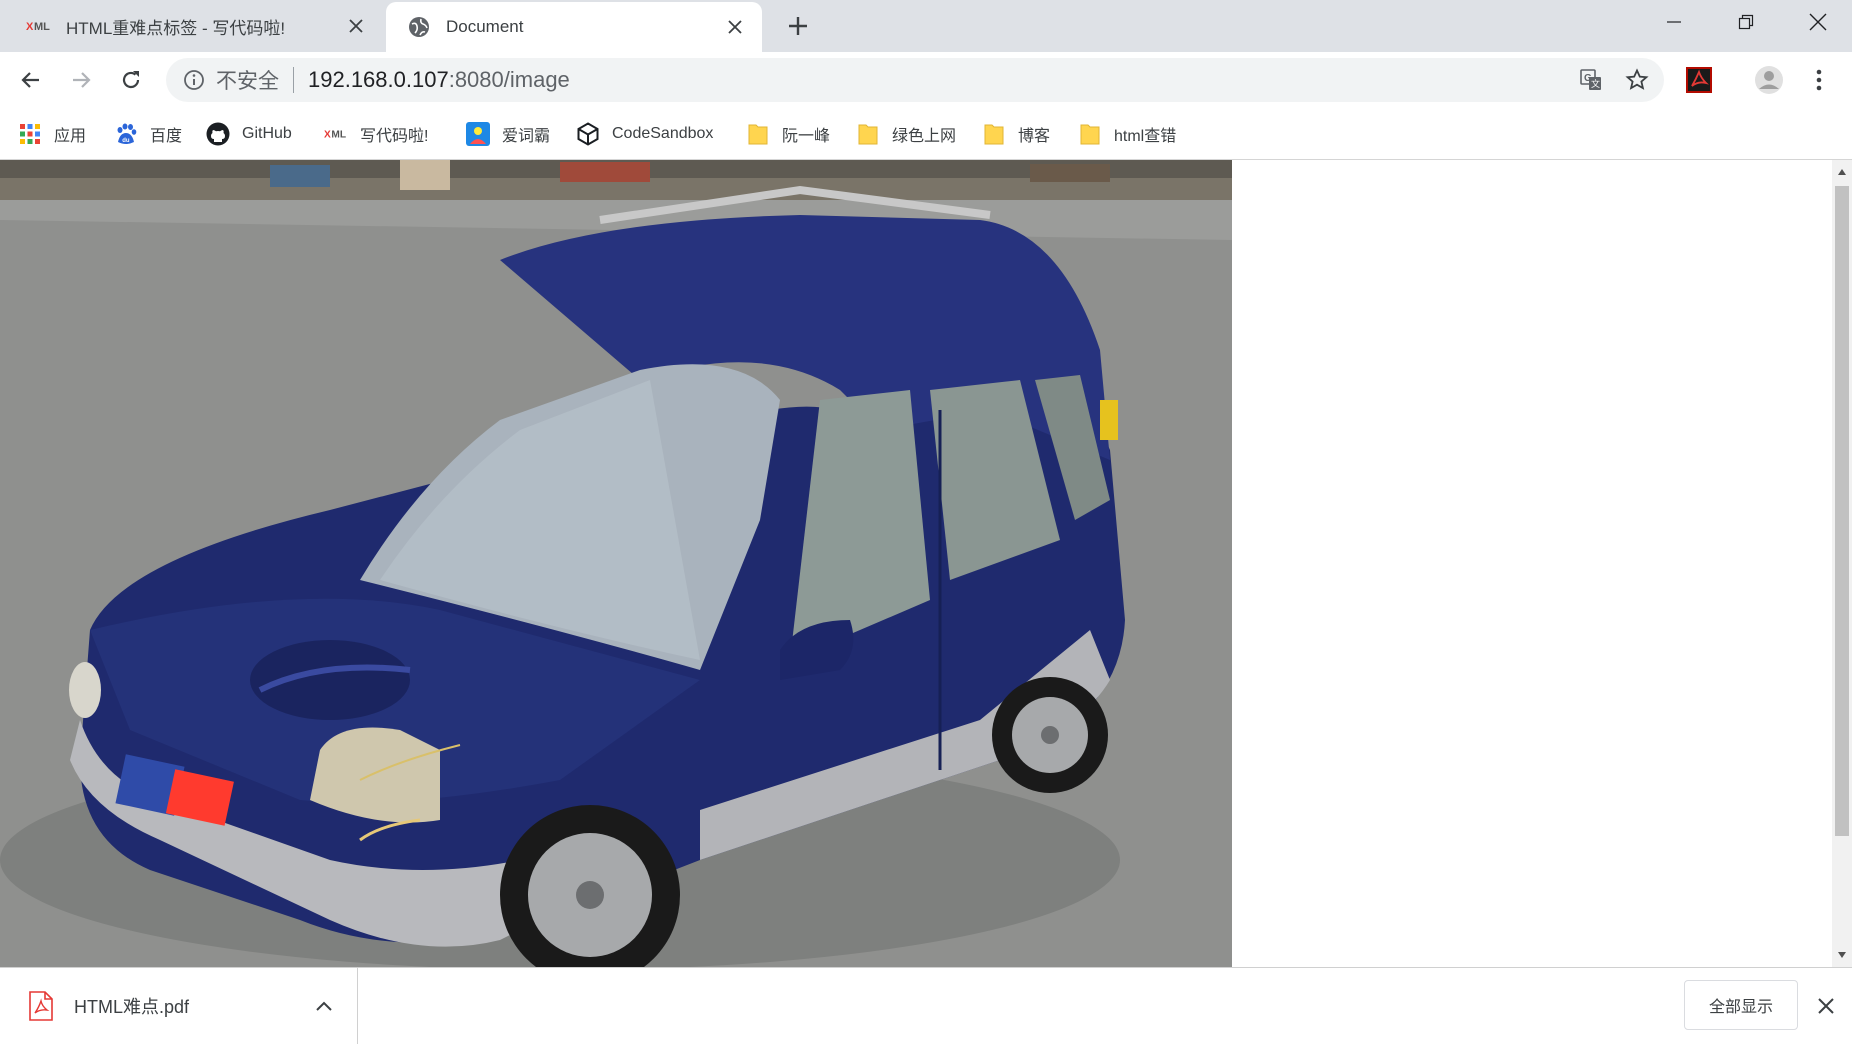 This screenshot has height=1044, width=1852. I want to click on more-vert-icon, so click(1819, 80).